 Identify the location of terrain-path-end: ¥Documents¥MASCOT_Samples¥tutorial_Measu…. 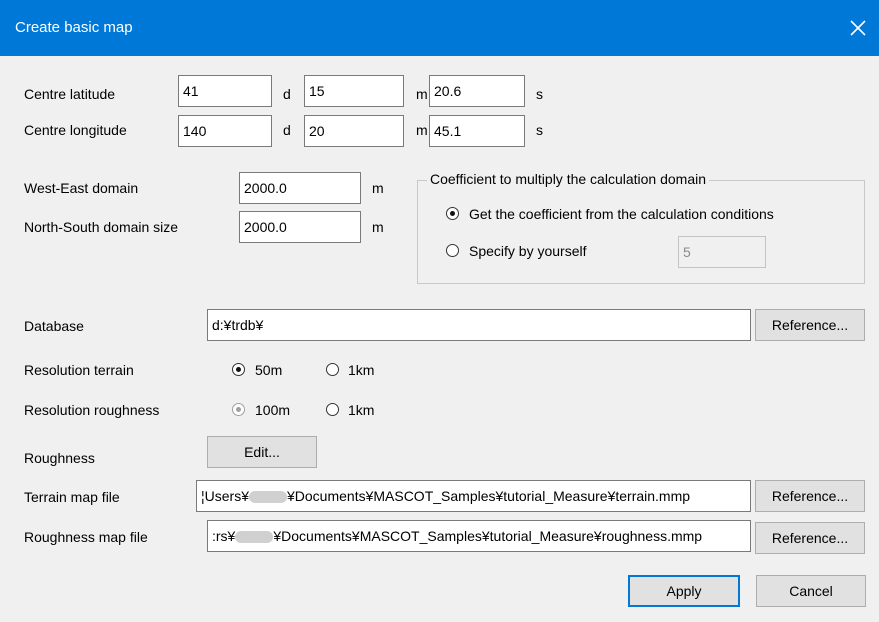
(488, 496).